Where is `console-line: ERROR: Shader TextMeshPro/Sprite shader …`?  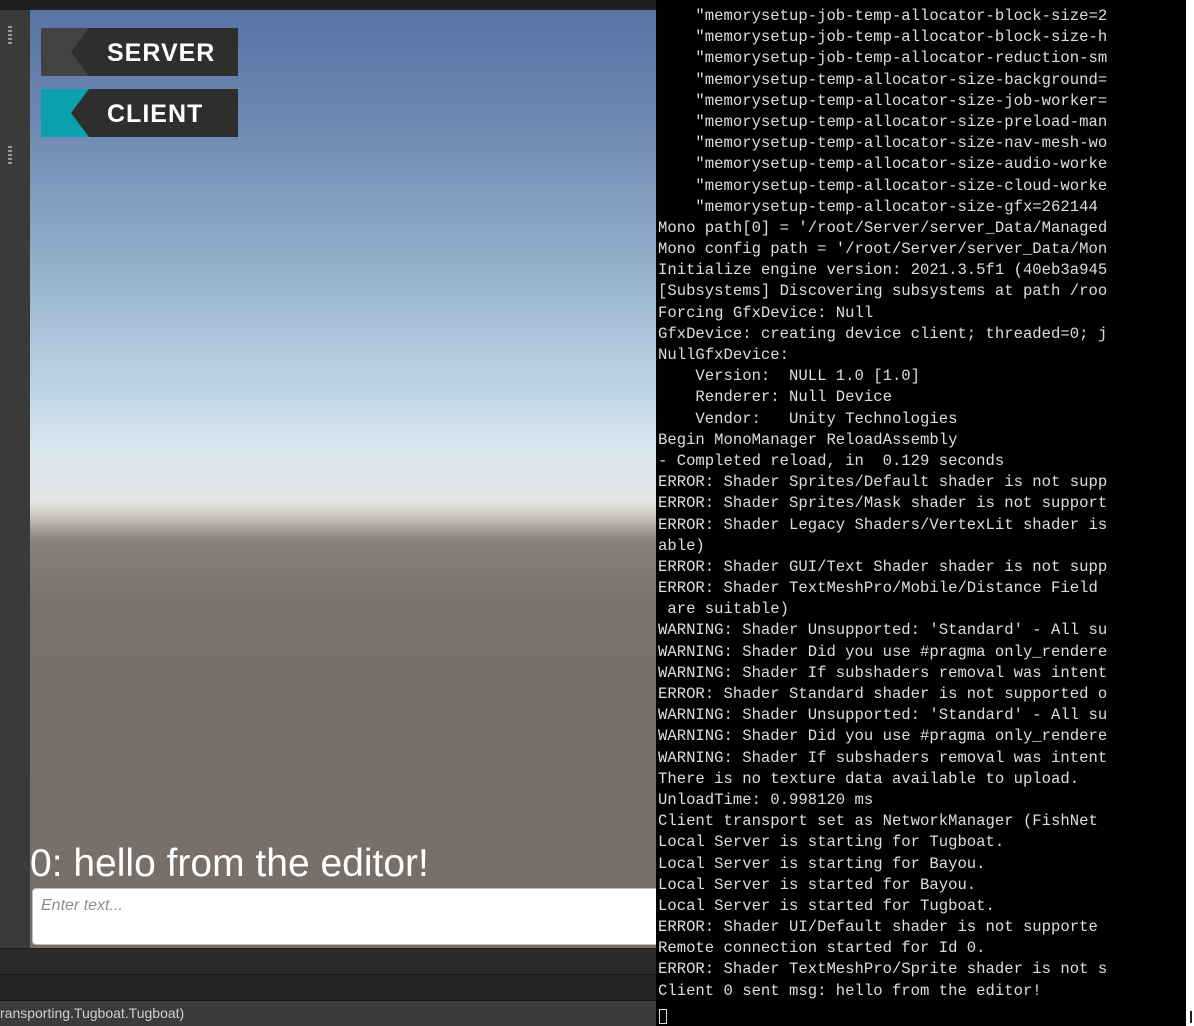 console-line: ERROR: Shader TextMeshPro/Sprite shader … is located at coordinates (883, 969).